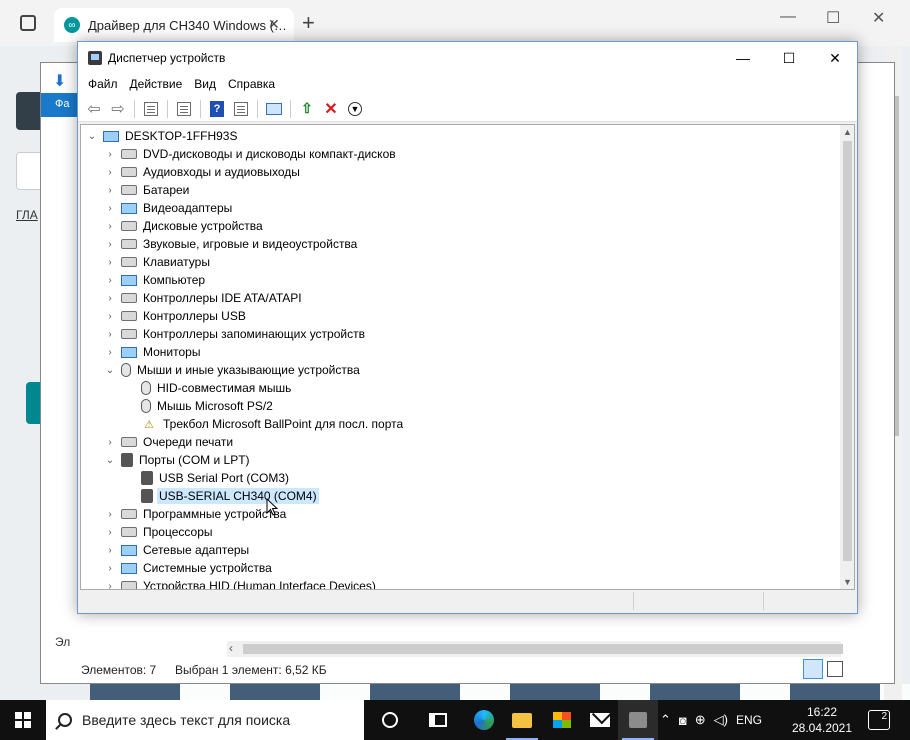 This screenshot has height=740, width=910. I want to click on explorer-file-tab: Фа, so click(60, 105).